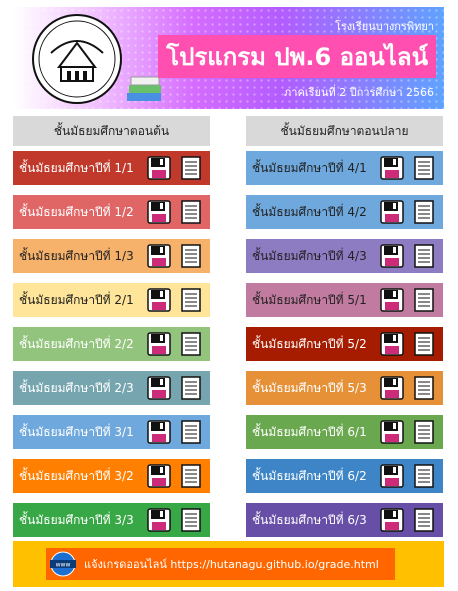 The width and height of the screenshot is (458, 591). I want to click on class-row-label: ชั้นมัธยมศึกษาปีที่ 1/2, so click(76, 211).